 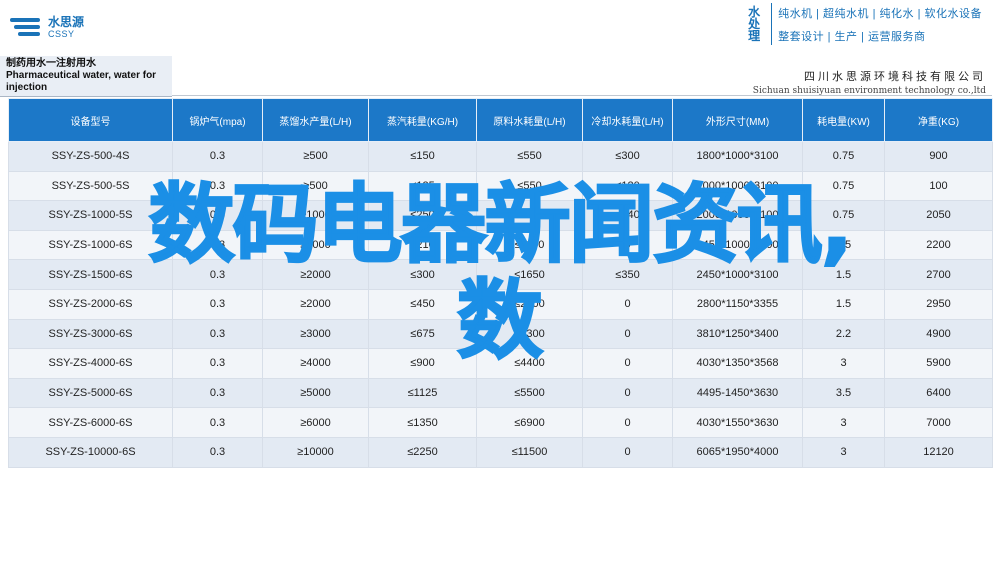 I want to click on table-cell: 2200, so click(x=938, y=245).